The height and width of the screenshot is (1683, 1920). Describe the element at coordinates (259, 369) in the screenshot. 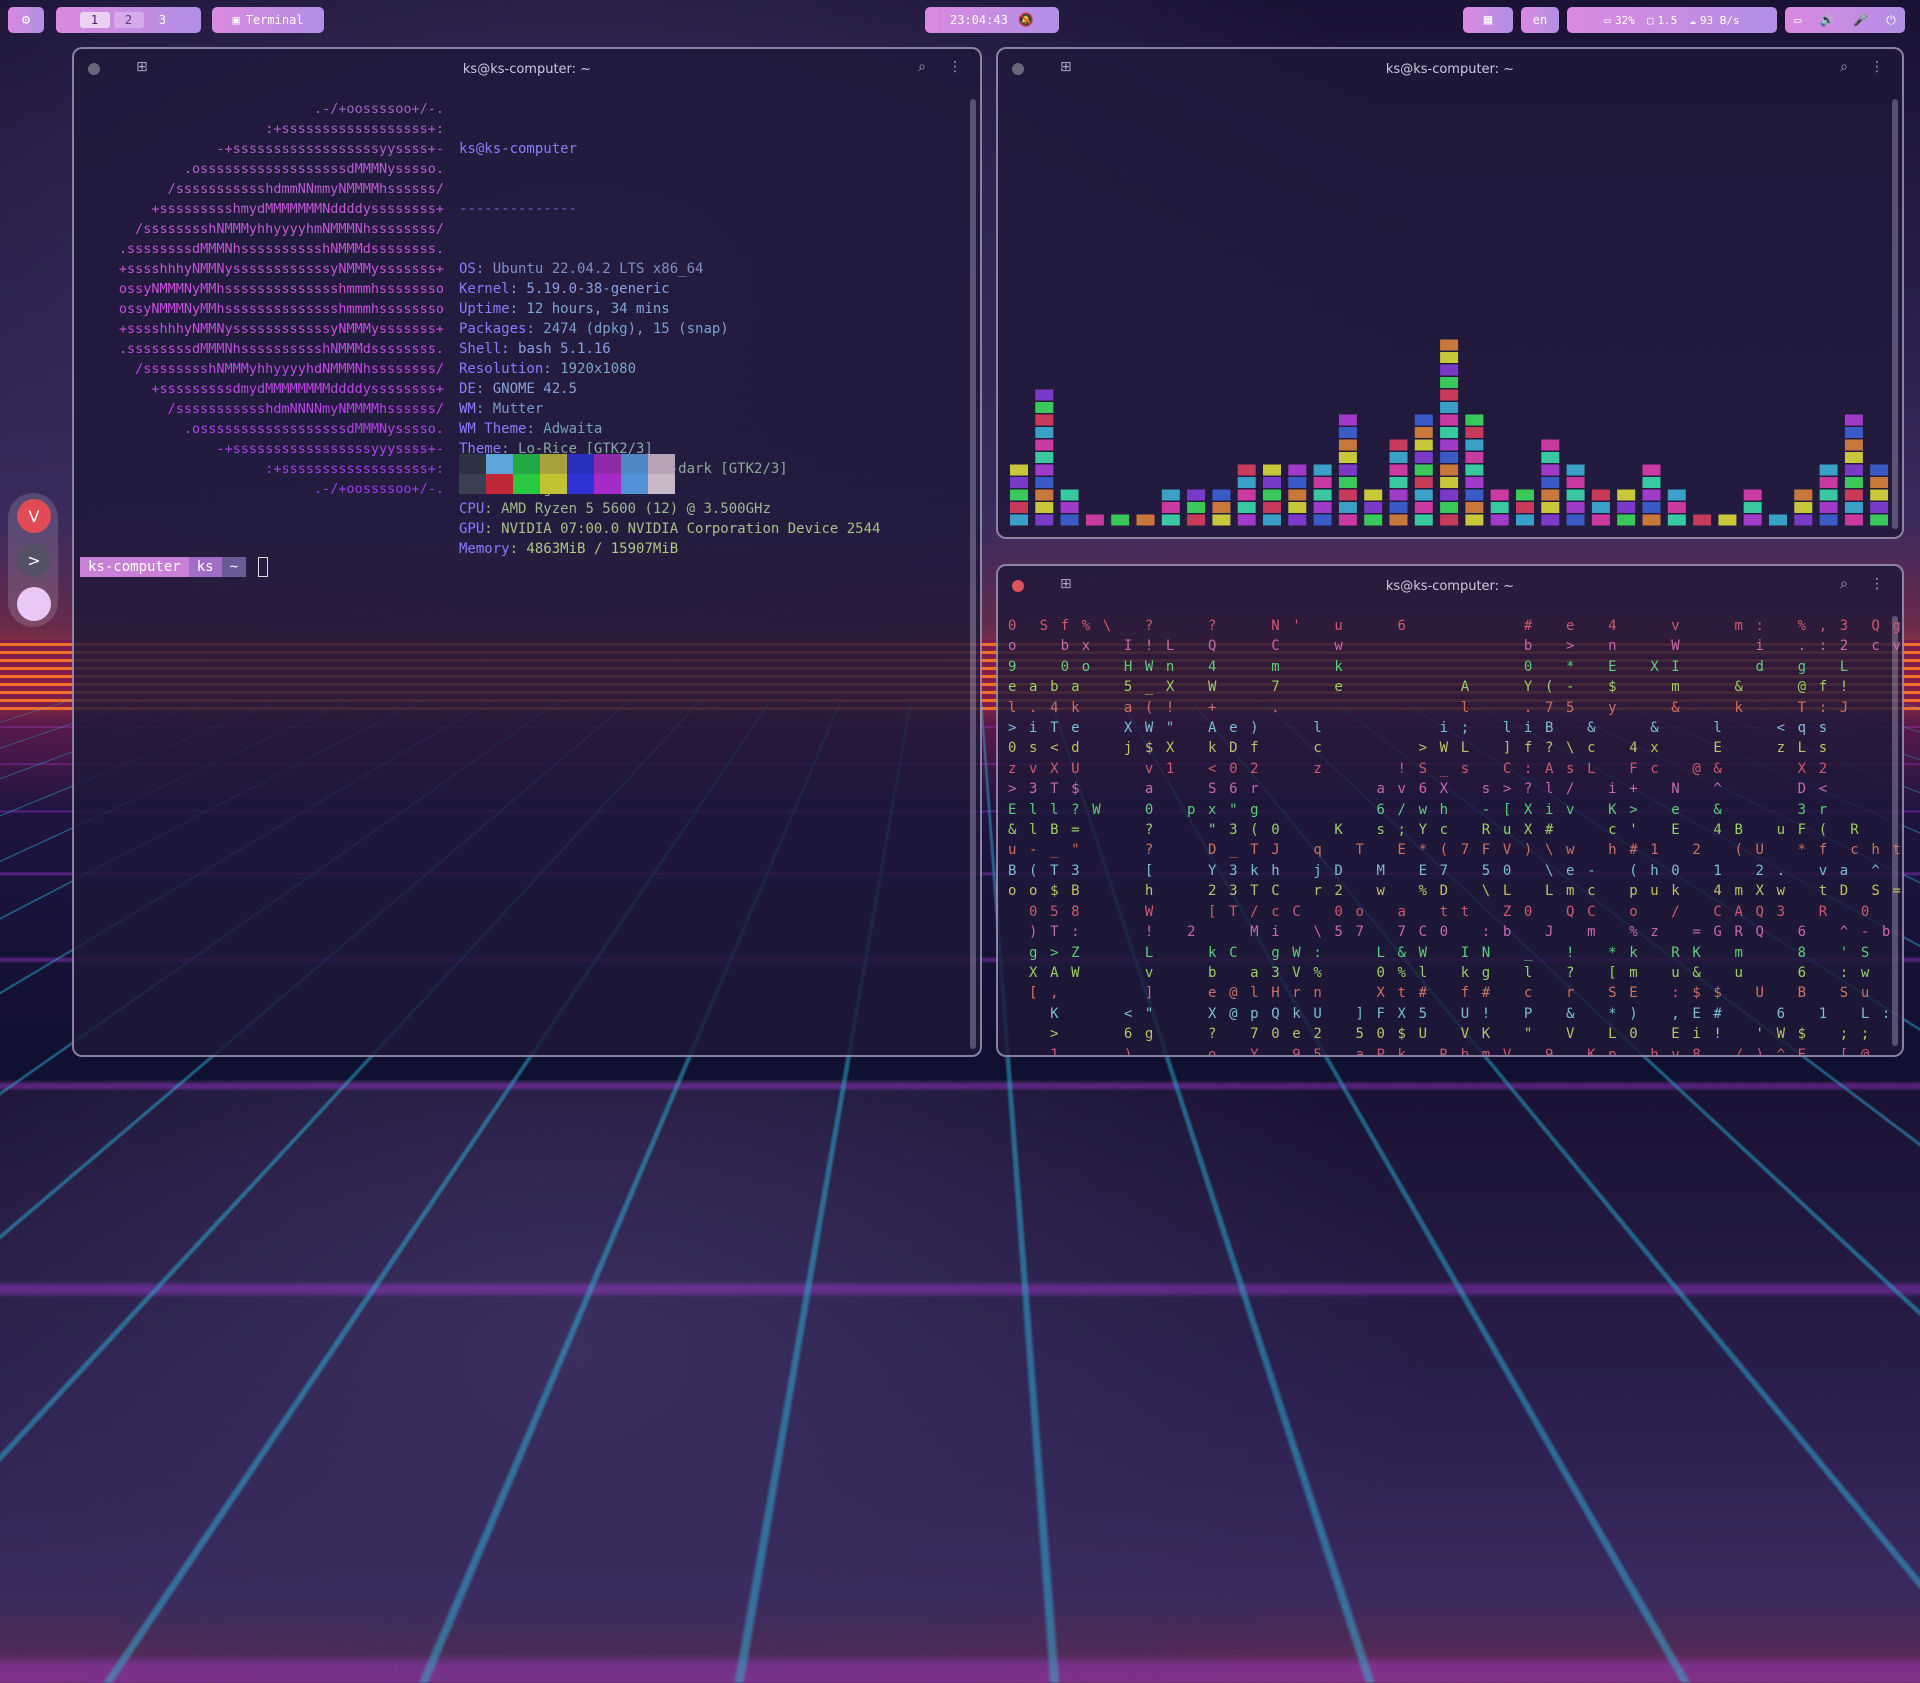

I see `logo-line: /sssssssshNMMMyhhyyyyhdNMMMNhssssssss/` at that location.